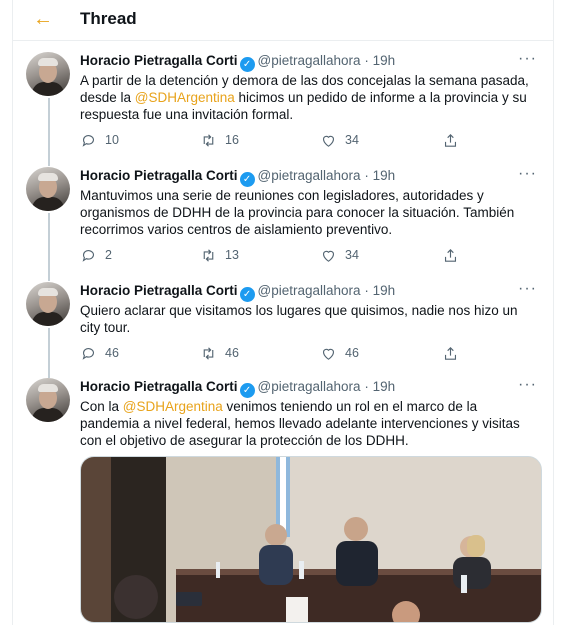  I want to click on tweet-actions: 2 13 34, so click(280, 255).